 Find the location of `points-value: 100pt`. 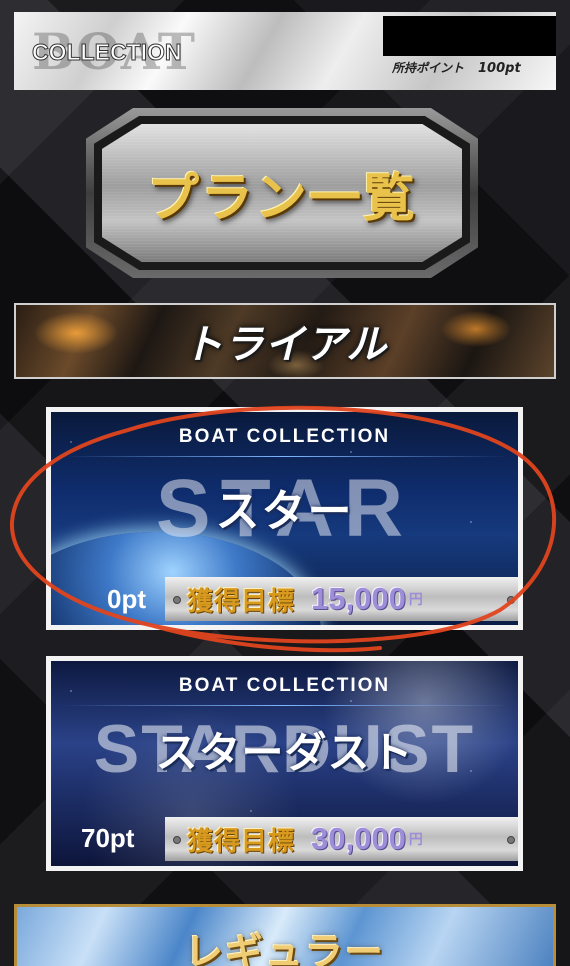

points-value: 100pt is located at coordinates (499, 68).